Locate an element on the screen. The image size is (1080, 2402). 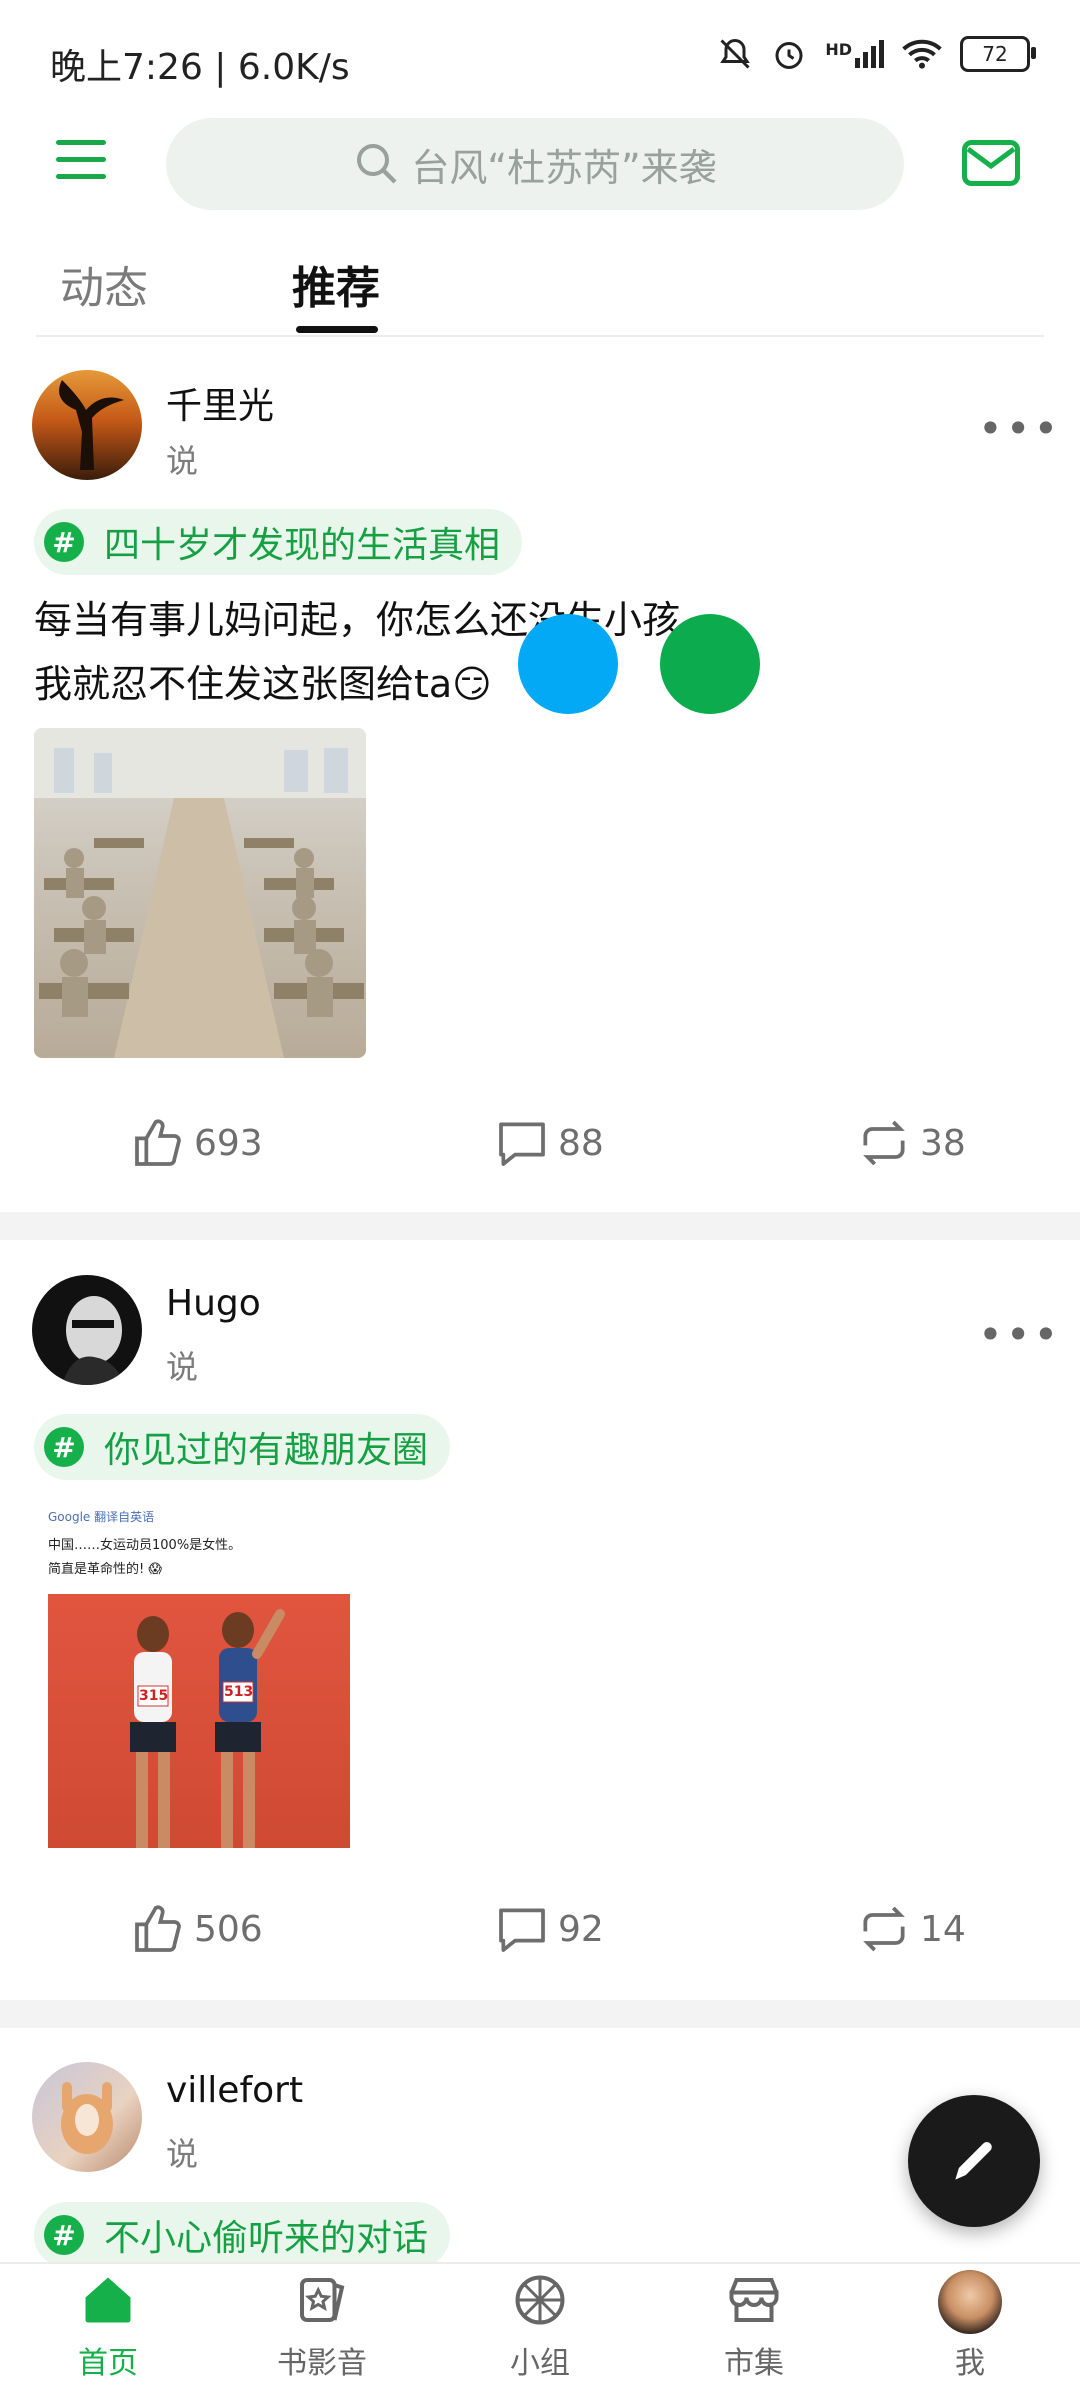
status-bar: 晚上7:26 | 6.0K/s HD 72 is located at coordinates (540, 55).